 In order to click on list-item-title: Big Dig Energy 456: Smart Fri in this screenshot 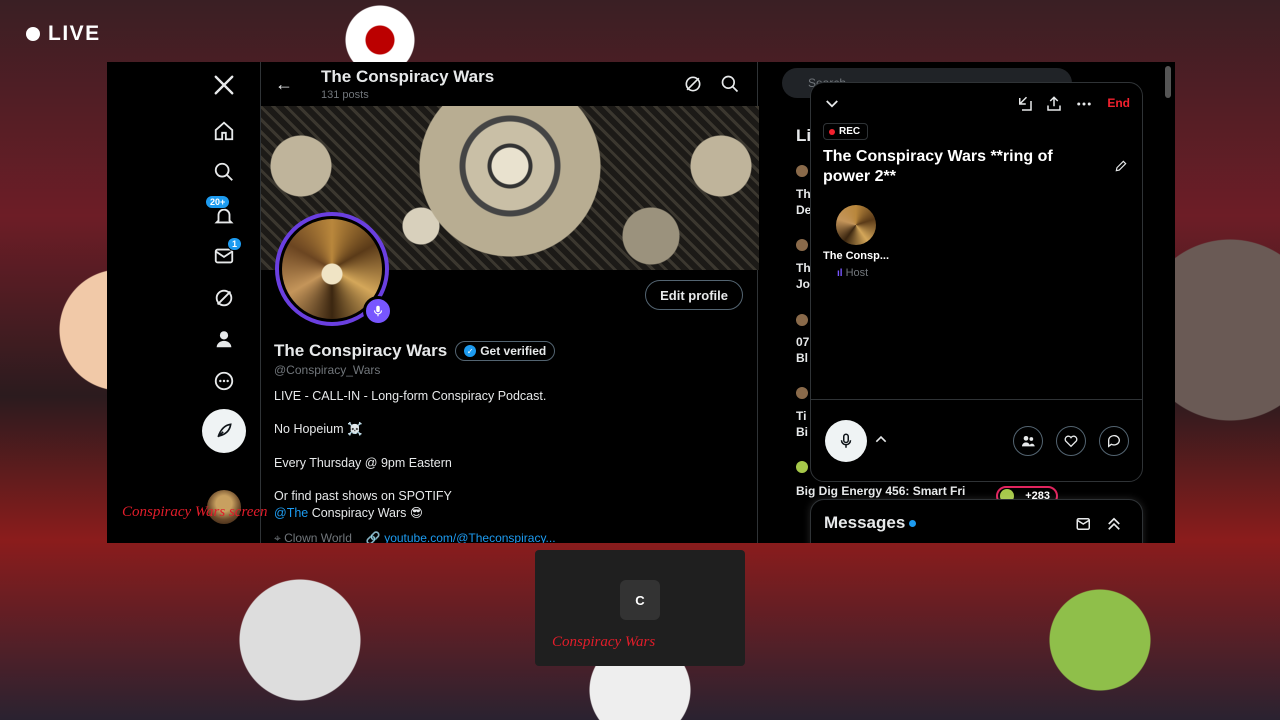, I will do `click(881, 491)`.